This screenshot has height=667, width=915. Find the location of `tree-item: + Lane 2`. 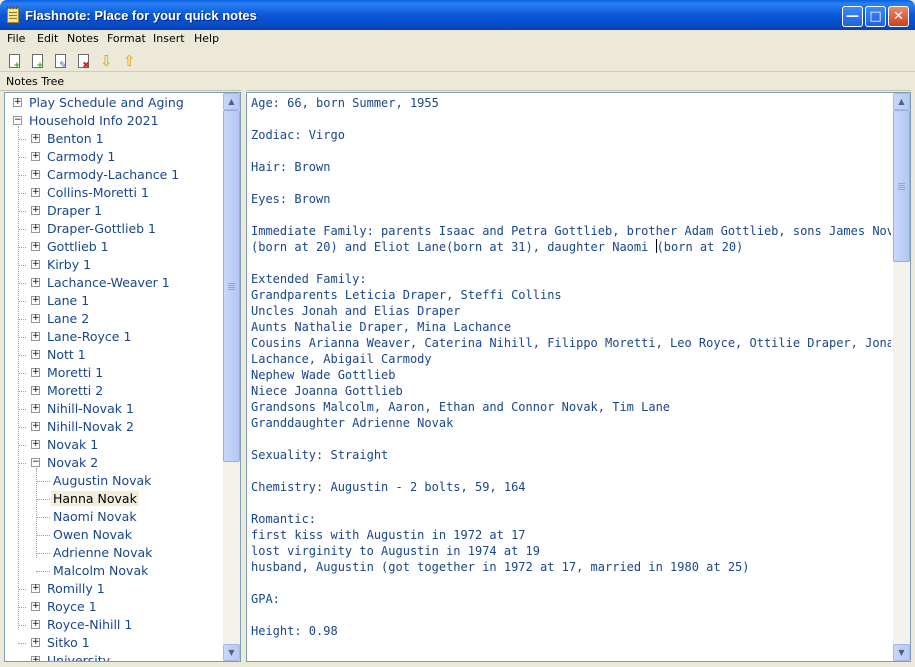

tree-item: + Lane 2 is located at coordinates (61, 319).